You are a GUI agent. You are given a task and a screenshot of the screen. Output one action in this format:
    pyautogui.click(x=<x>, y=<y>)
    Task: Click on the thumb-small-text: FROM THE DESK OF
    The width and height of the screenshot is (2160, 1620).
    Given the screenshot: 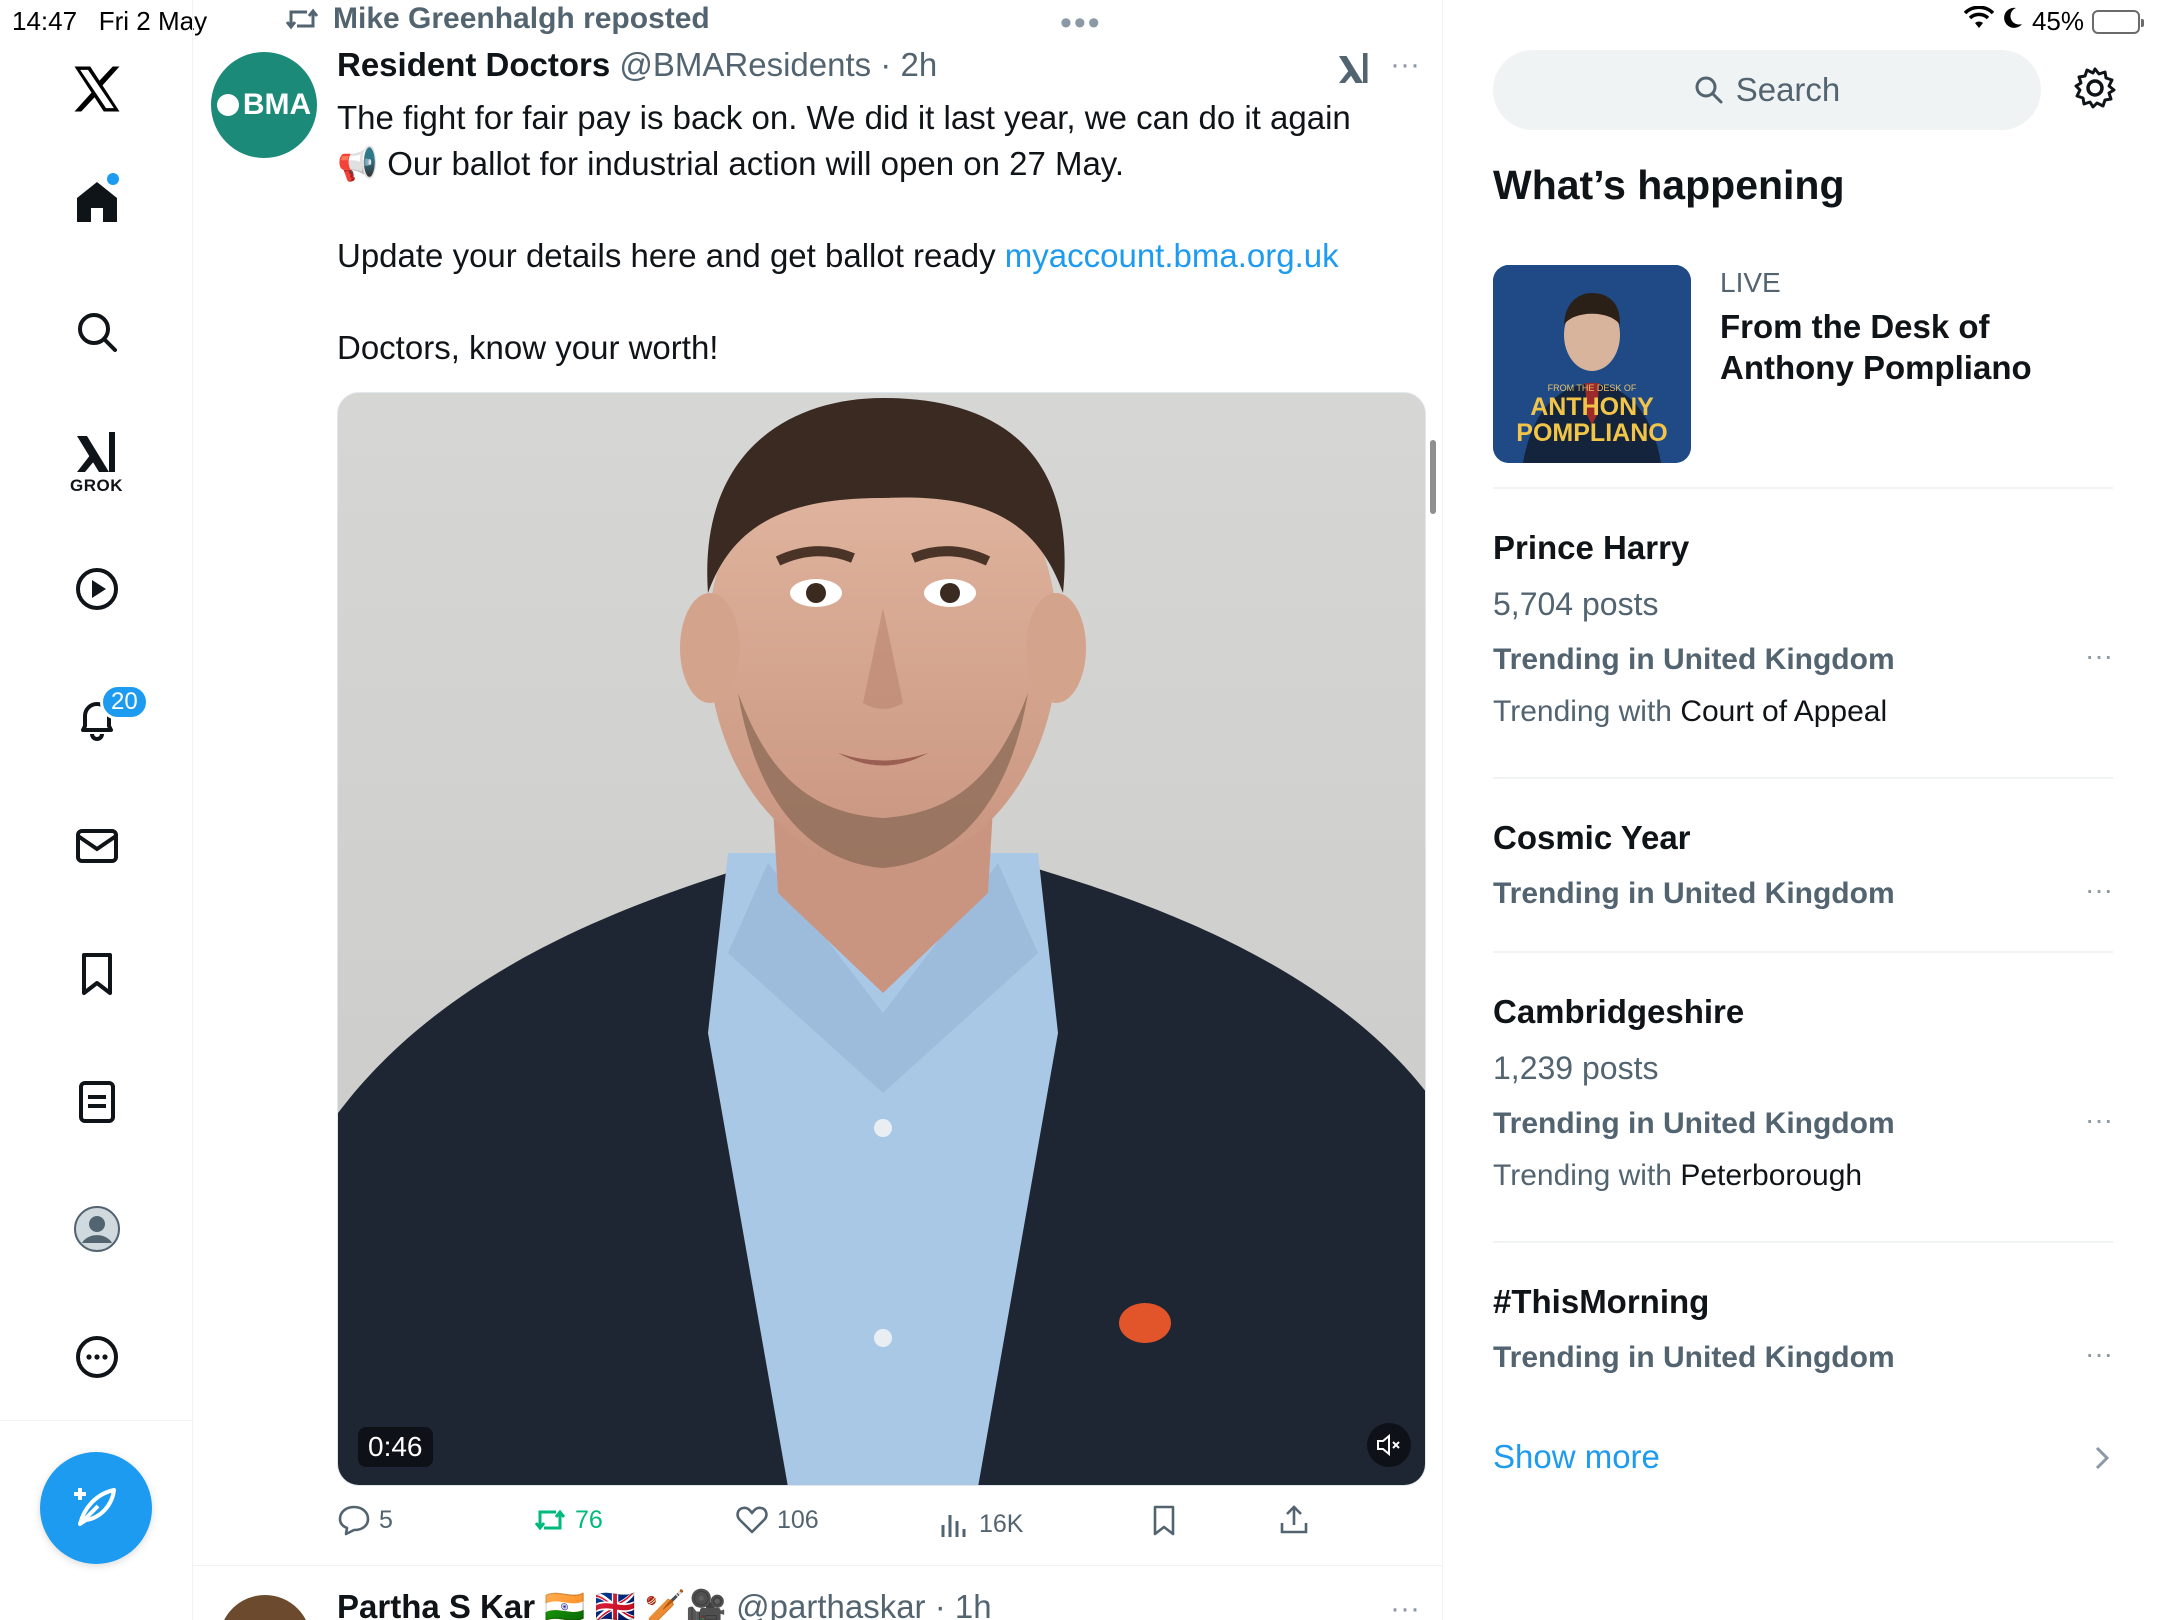 What is the action you would take?
    pyautogui.click(x=1592, y=388)
    